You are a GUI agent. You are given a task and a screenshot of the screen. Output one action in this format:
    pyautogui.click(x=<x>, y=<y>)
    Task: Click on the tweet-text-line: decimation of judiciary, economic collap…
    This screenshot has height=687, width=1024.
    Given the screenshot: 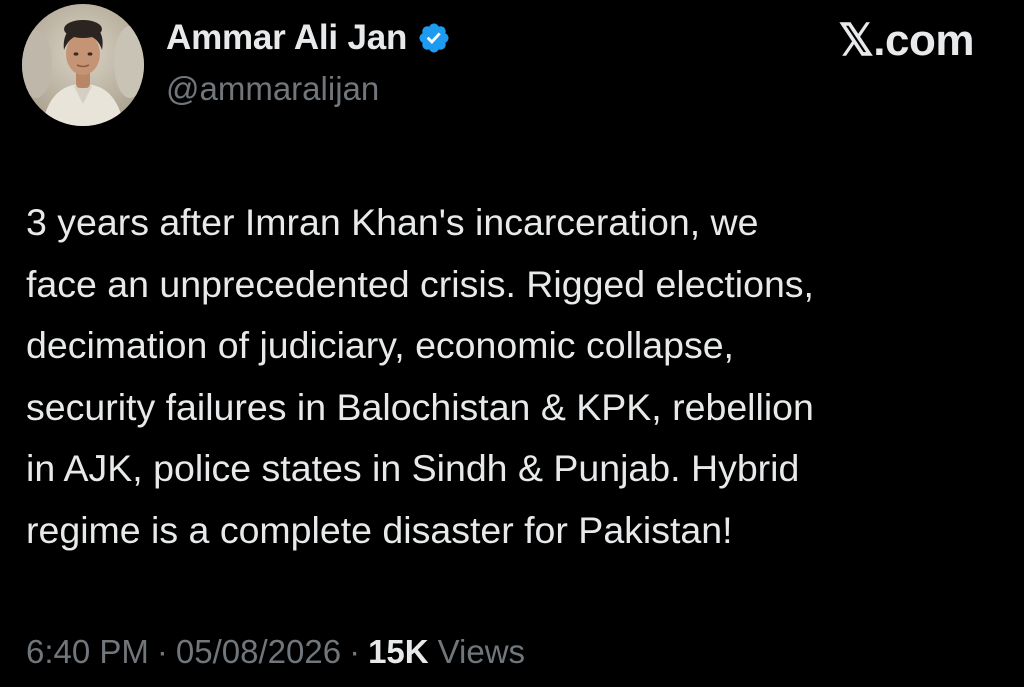 What is the action you would take?
    pyautogui.click(x=380, y=345)
    